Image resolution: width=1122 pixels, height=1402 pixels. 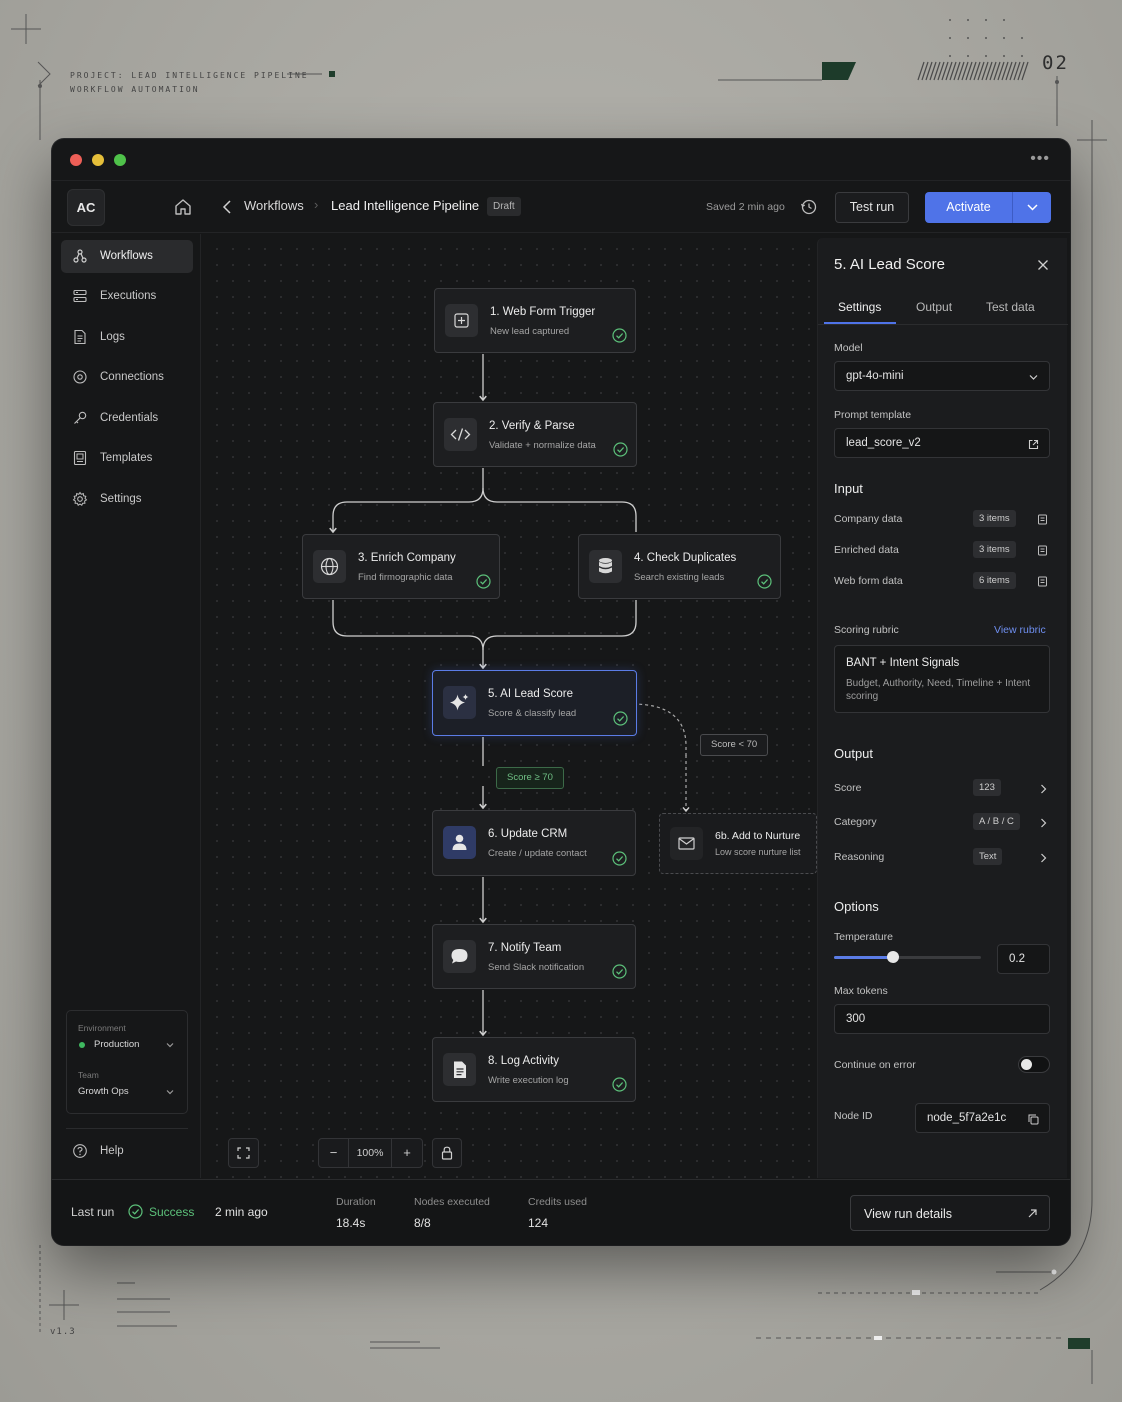 I want to click on code-icon, so click(x=460, y=434).